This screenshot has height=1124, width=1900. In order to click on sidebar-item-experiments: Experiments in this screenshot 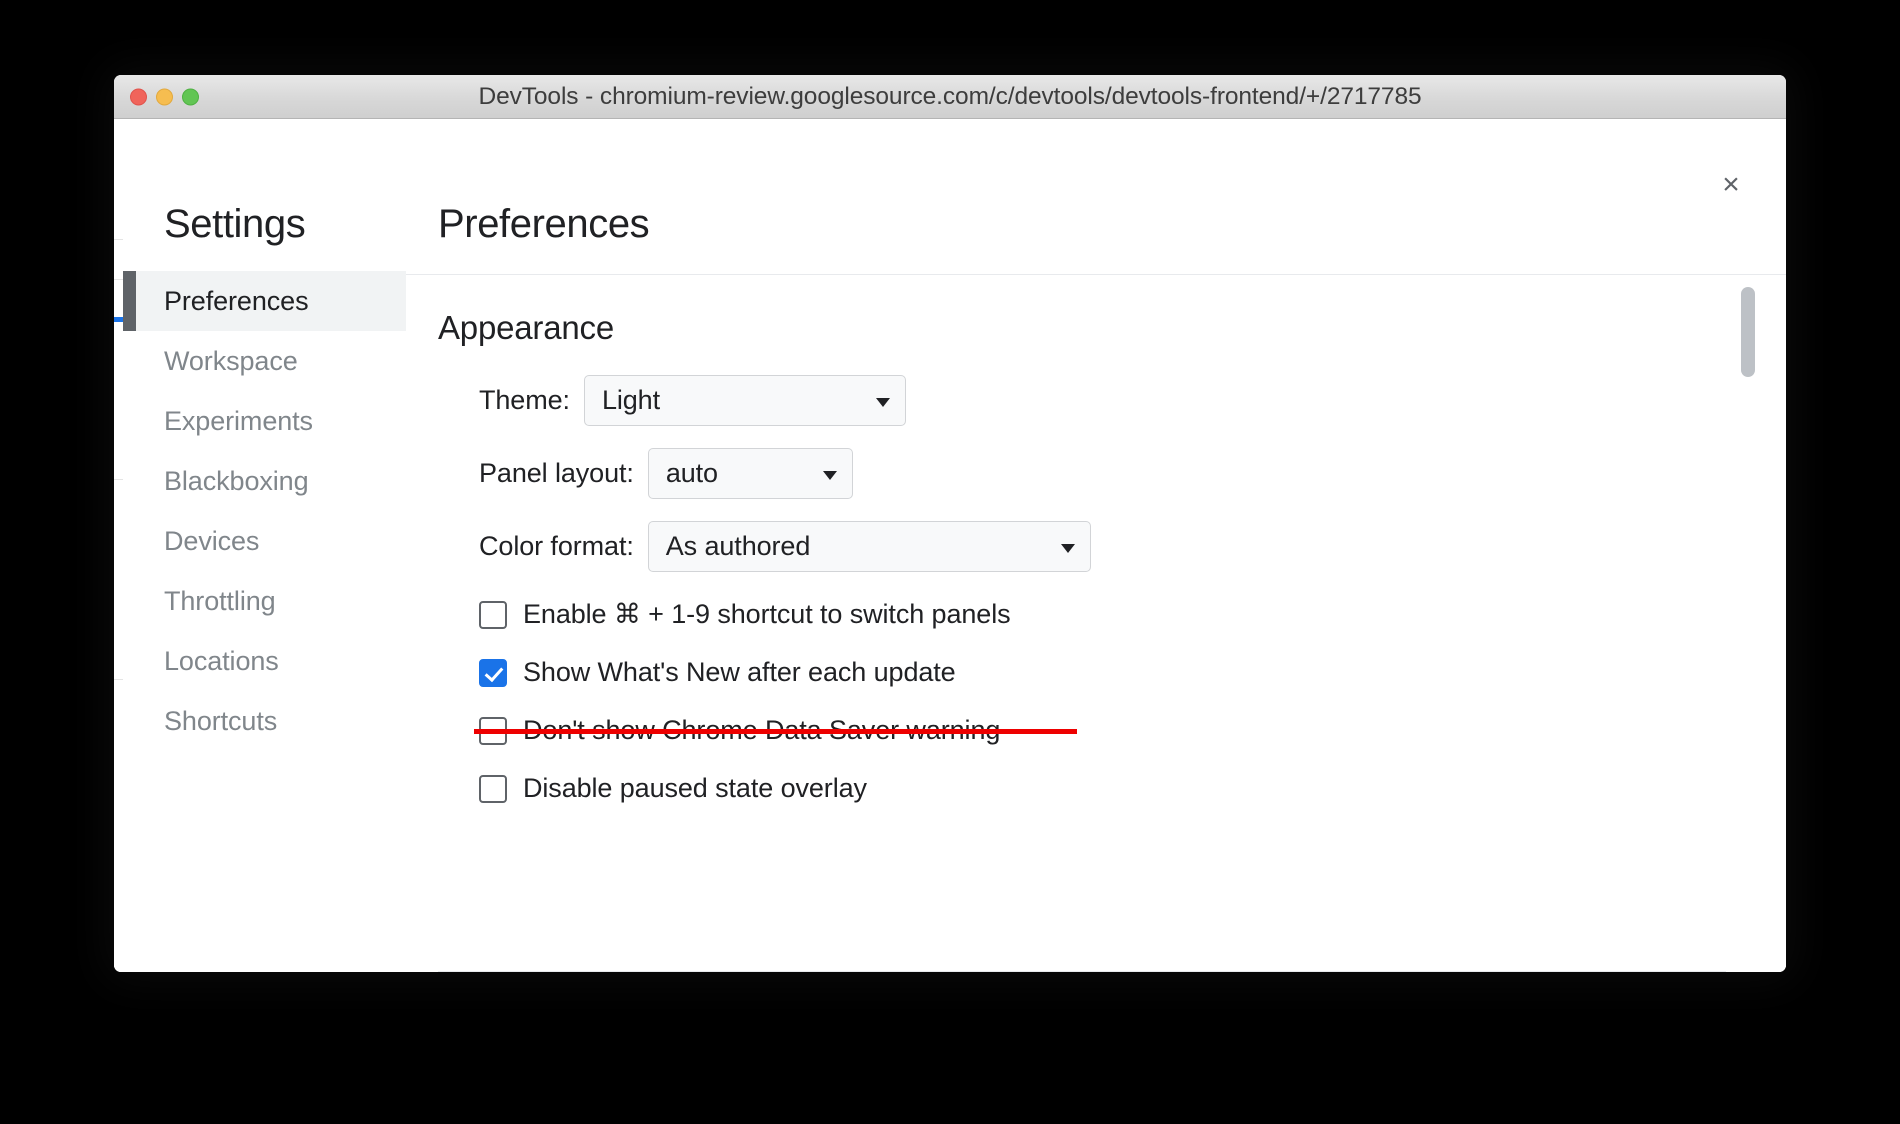, I will do `click(264, 421)`.